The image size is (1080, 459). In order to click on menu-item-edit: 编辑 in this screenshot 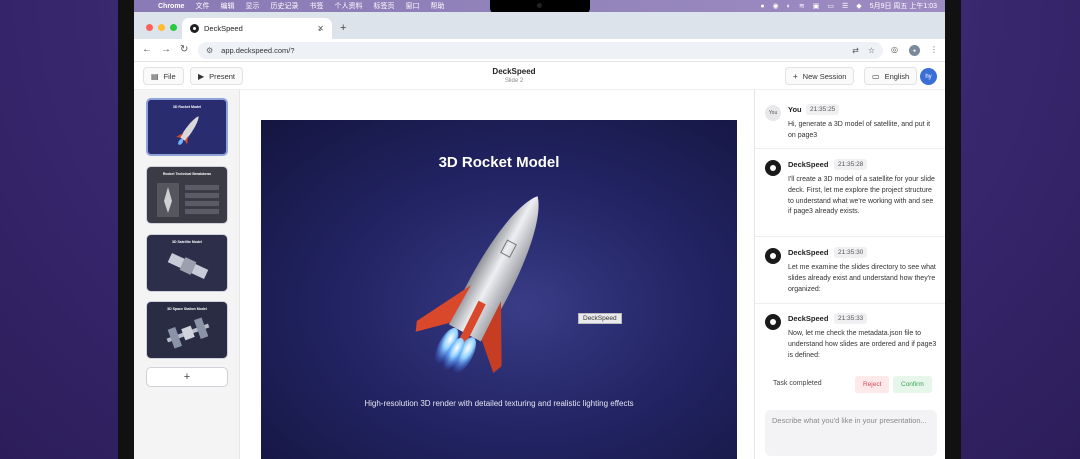, I will do `click(227, 6)`.